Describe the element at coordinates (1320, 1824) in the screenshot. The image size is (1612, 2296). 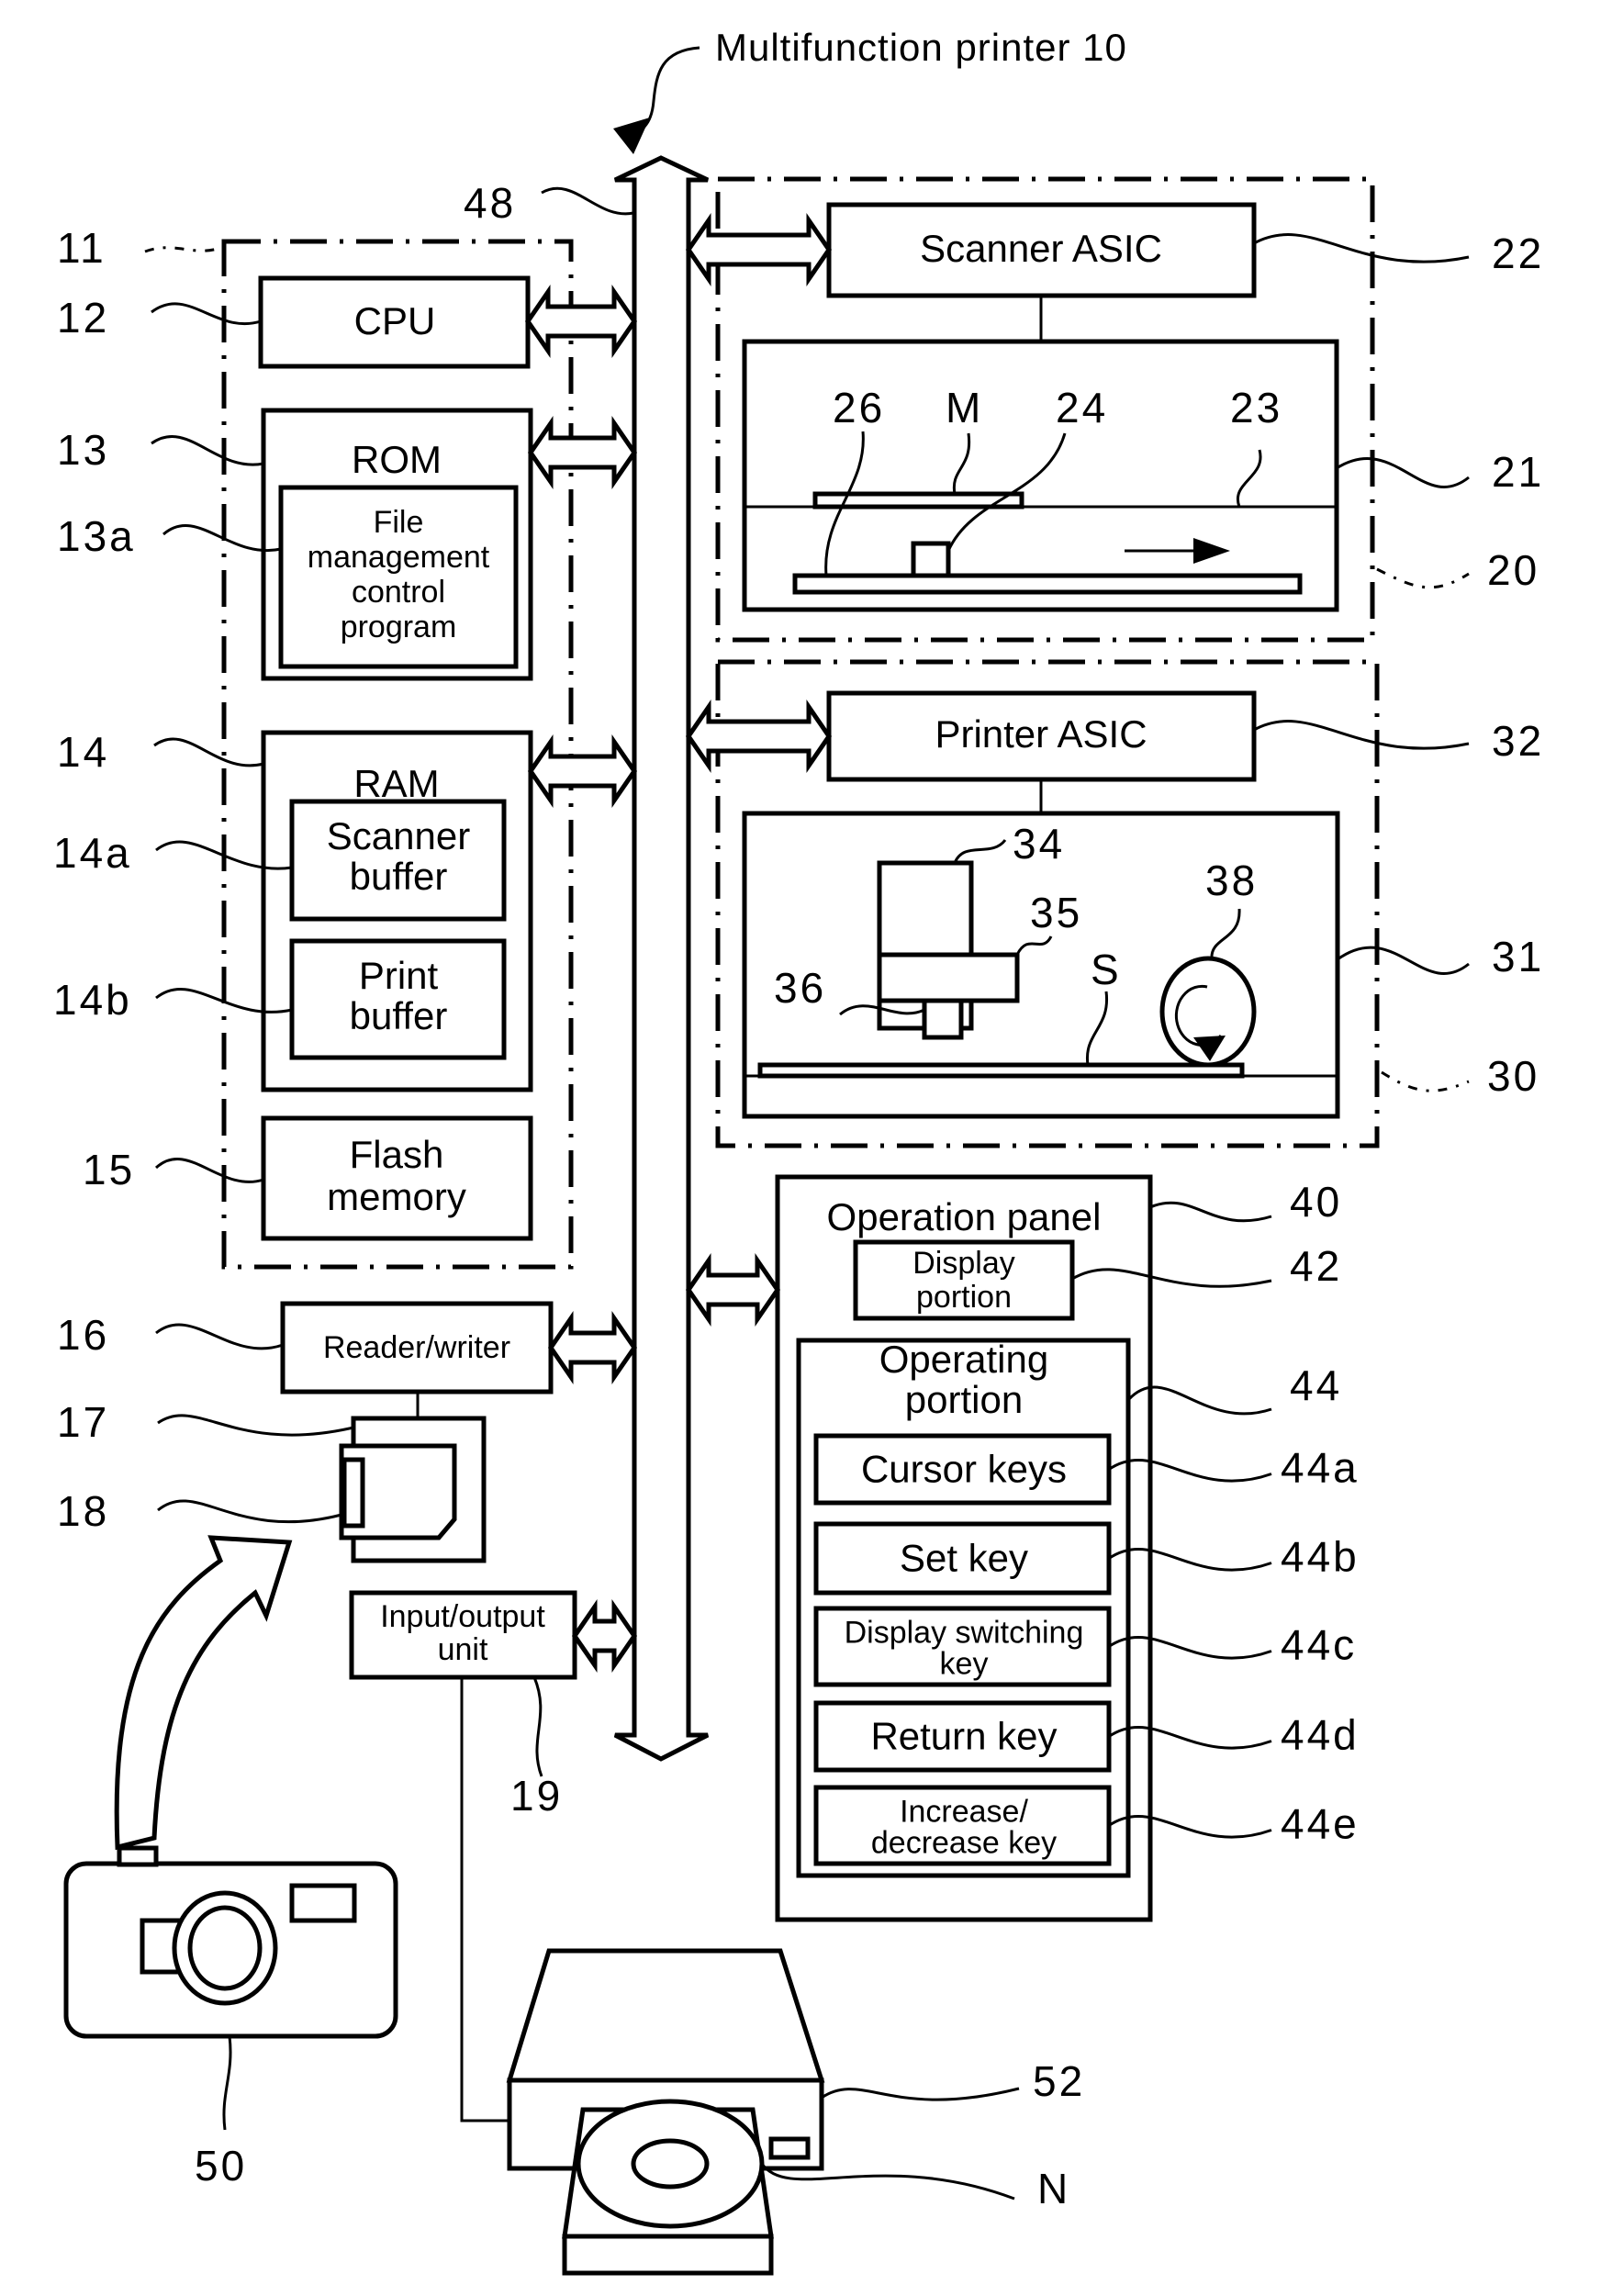
I see `ref-44e: 44e` at that location.